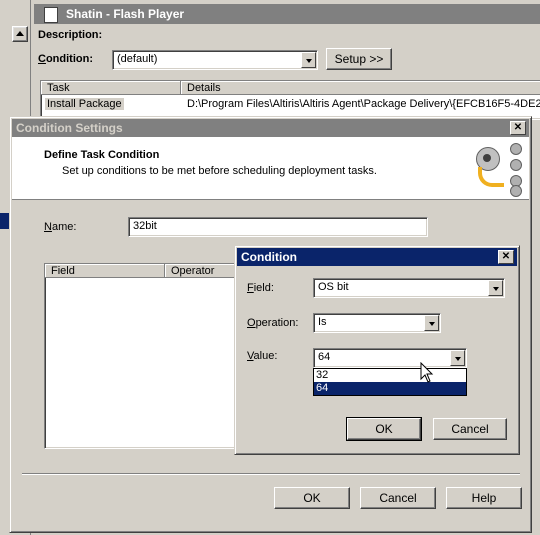 This screenshot has height=535, width=540. Describe the element at coordinates (287, 14) in the screenshot. I see `back-window-titlebar: Shatin - Flash Player` at that location.